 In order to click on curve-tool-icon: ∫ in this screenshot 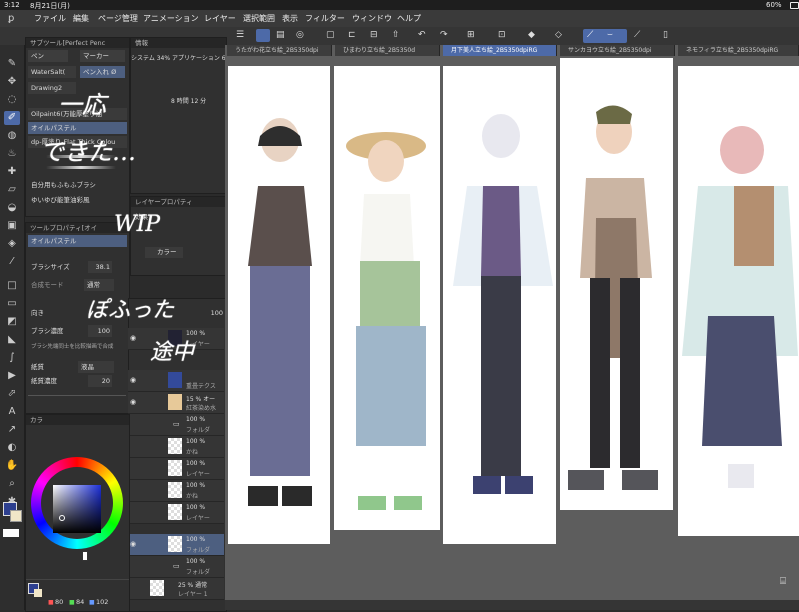, I will do `click(12, 358)`.